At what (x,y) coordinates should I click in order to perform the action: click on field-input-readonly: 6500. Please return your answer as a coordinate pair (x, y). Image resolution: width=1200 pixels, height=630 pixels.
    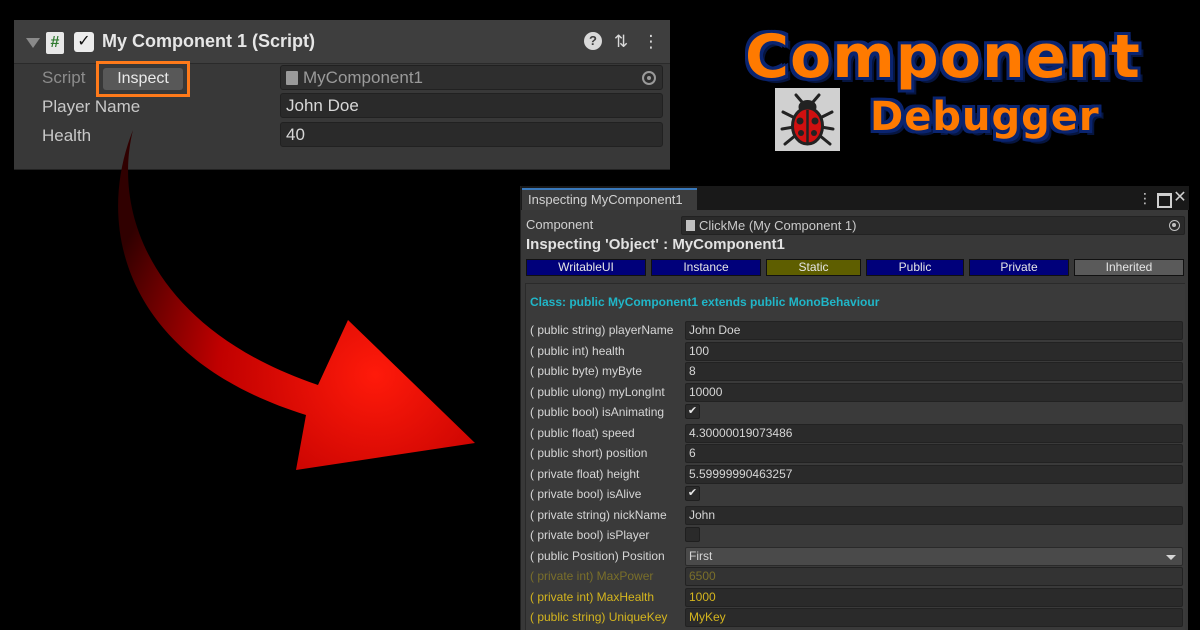
    Looking at the image, I should click on (934, 576).